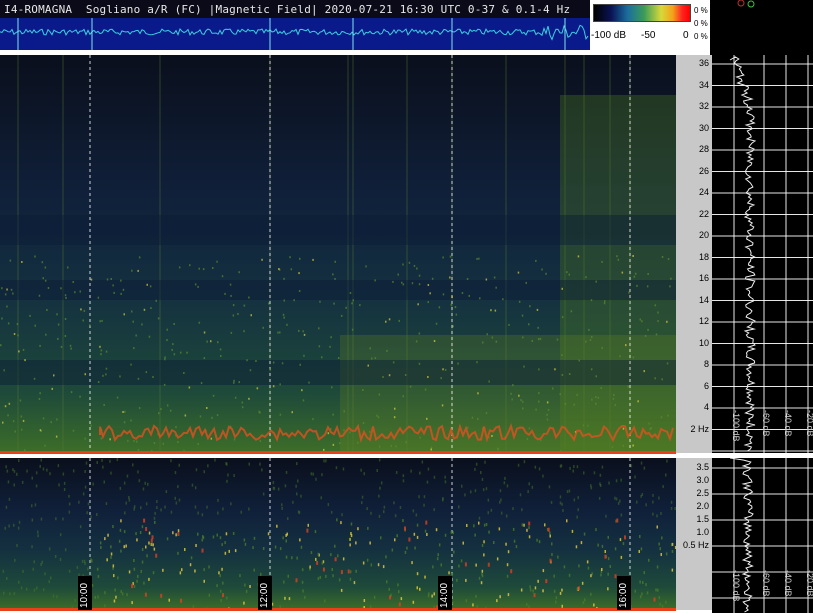  What do you see at coordinates (703, 213) in the screenshot?
I see `frequency-tick-label: 22` at bounding box center [703, 213].